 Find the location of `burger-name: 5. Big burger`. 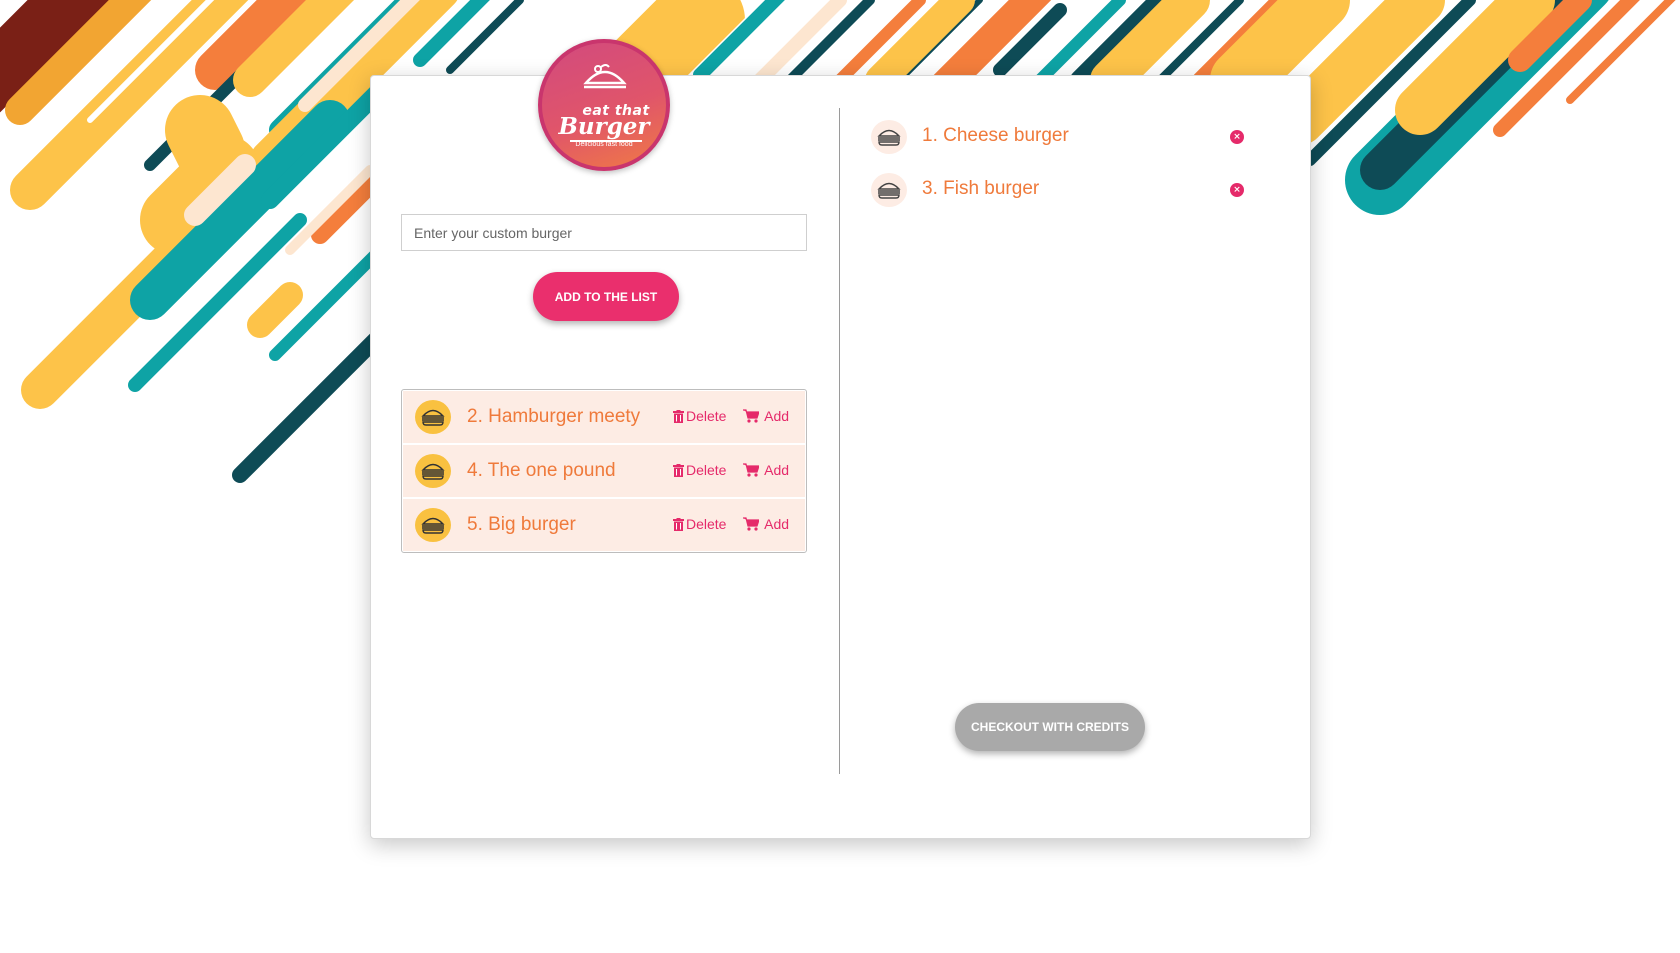

burger-name: 5. Big burger is located at coordinates (521, 524).